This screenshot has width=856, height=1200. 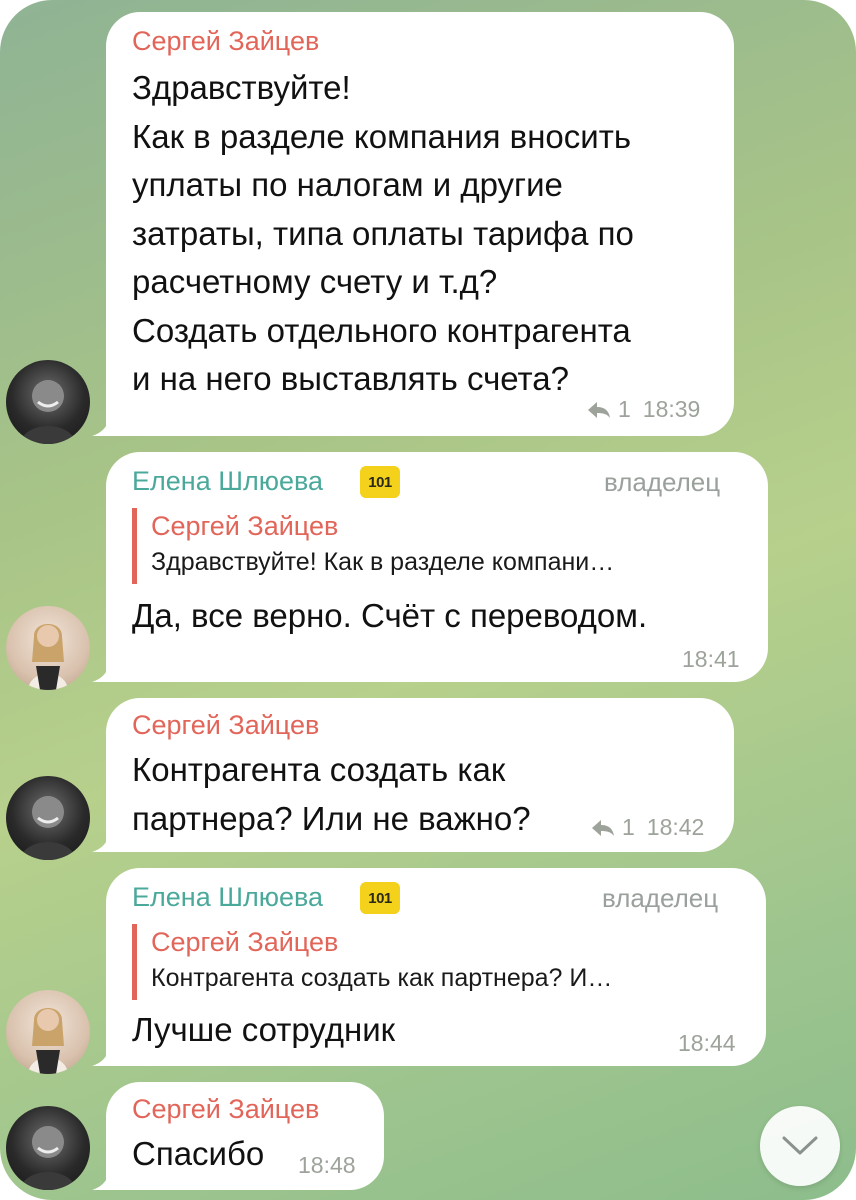 I want to click on message-meta: 18:44, so click(x=707, y=1043).